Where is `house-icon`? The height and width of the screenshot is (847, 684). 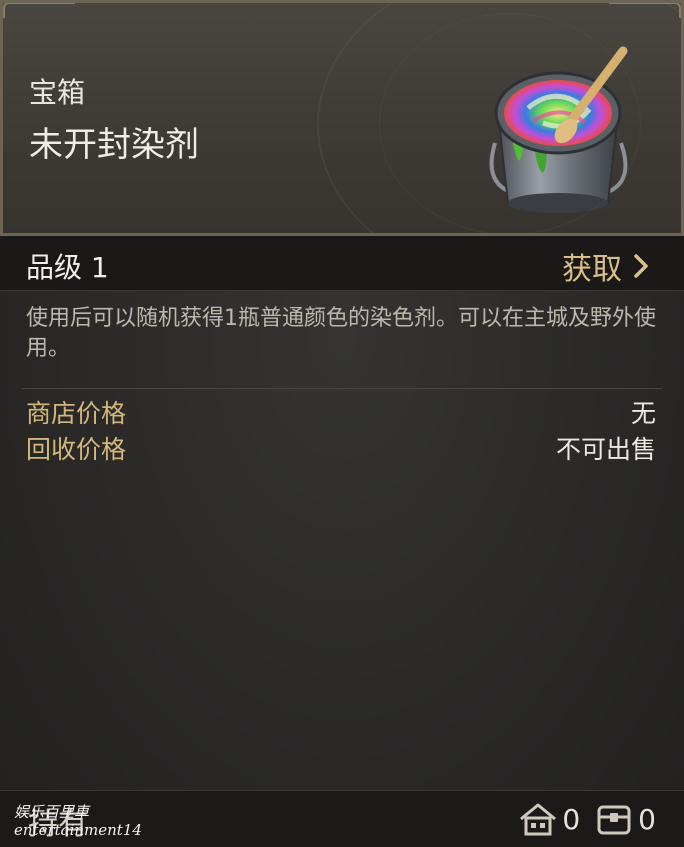
house-icon is located at coordinates (538, 819).